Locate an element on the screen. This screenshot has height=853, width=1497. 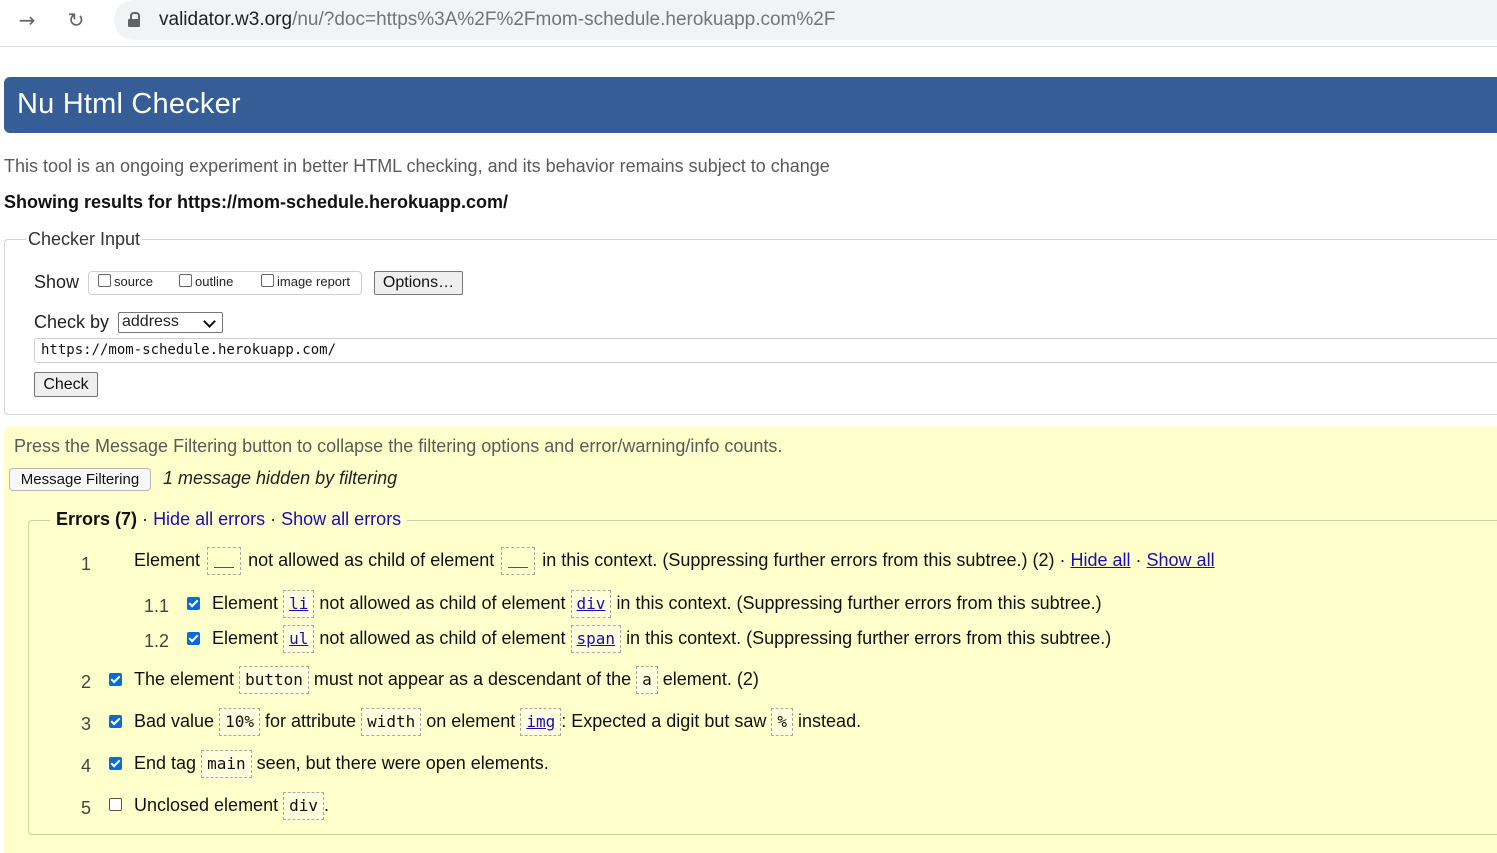
address-input: https://mom-schedule.herokuapp.com/ is located at coordinates (765, 350).